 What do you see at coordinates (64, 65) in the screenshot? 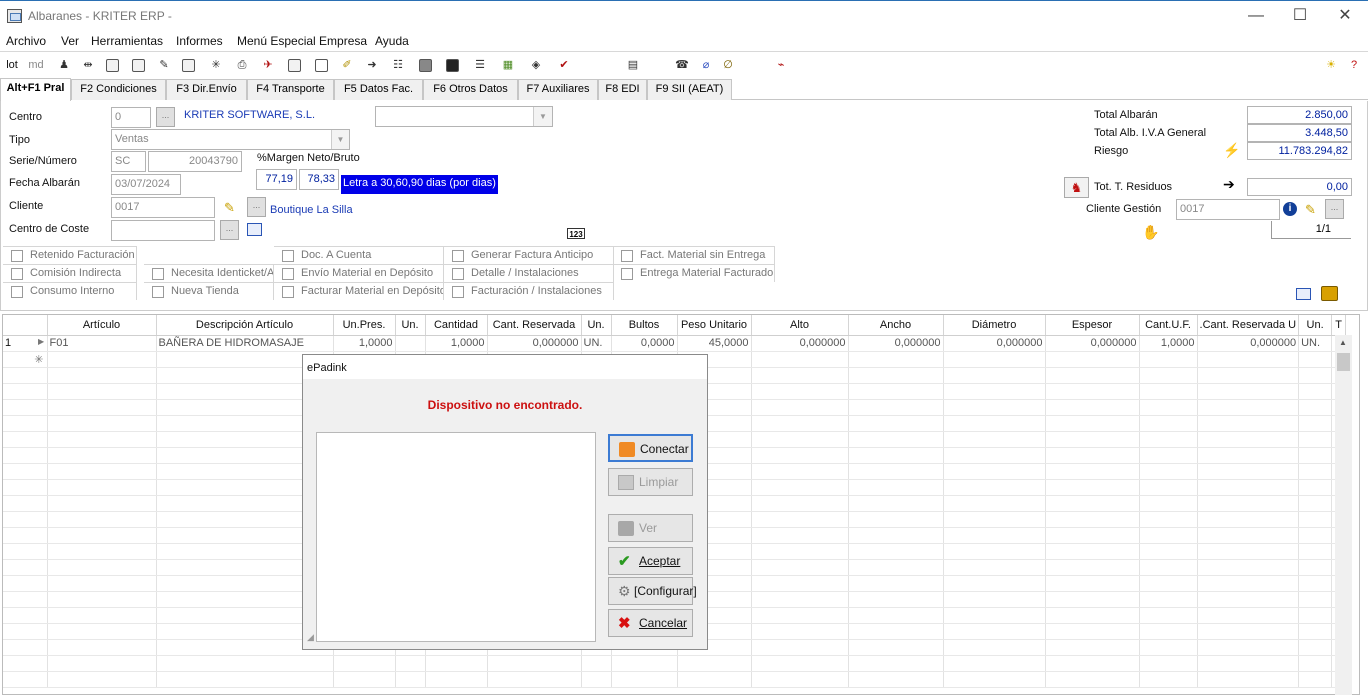
I see `person-icon: ♟` at bounding box center [64, 65].